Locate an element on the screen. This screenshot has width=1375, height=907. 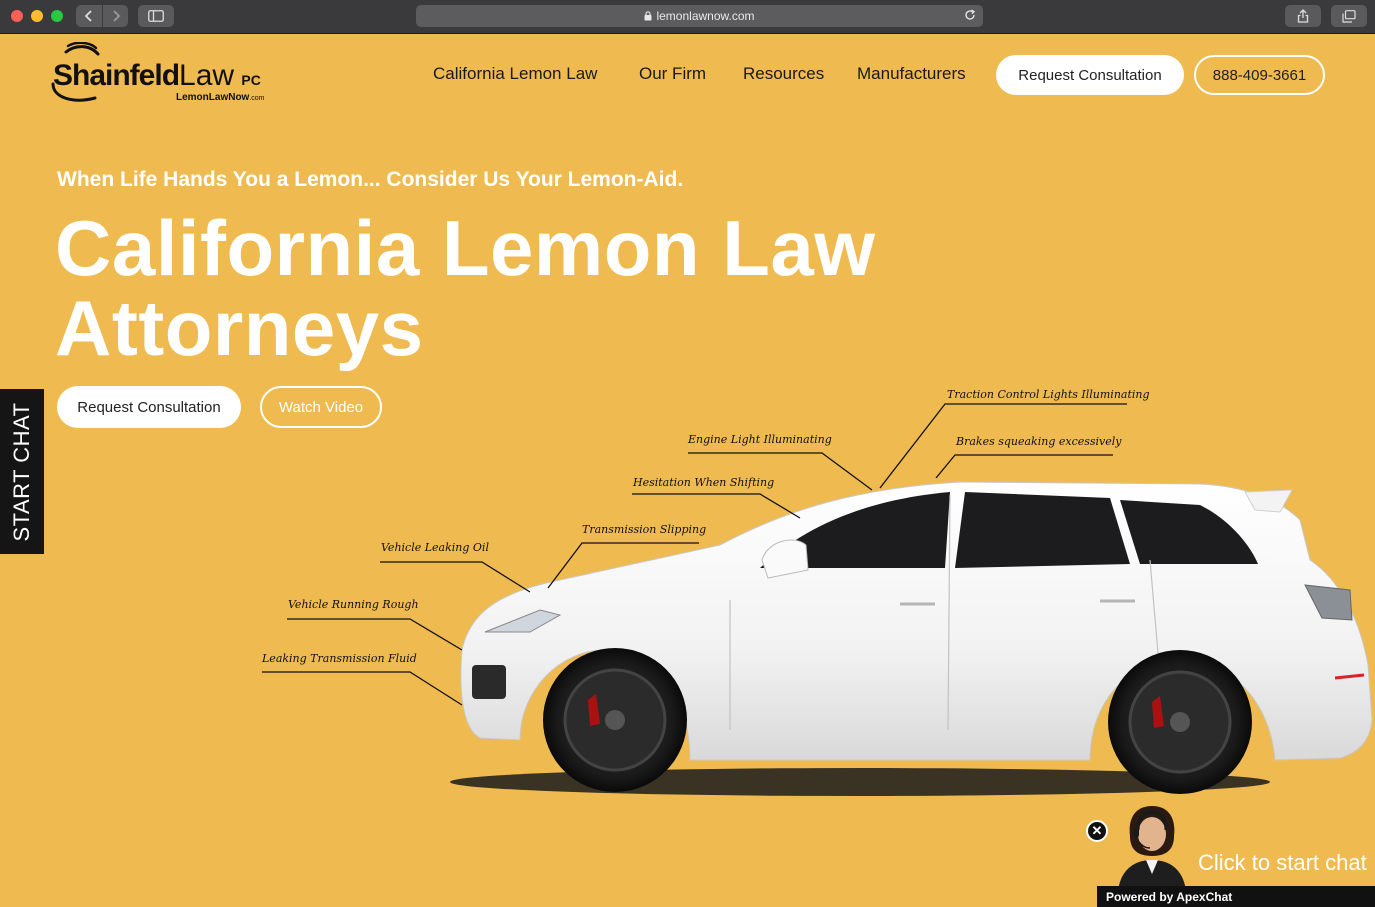
callout-line-running-rough is located at coordinates (375, 634).